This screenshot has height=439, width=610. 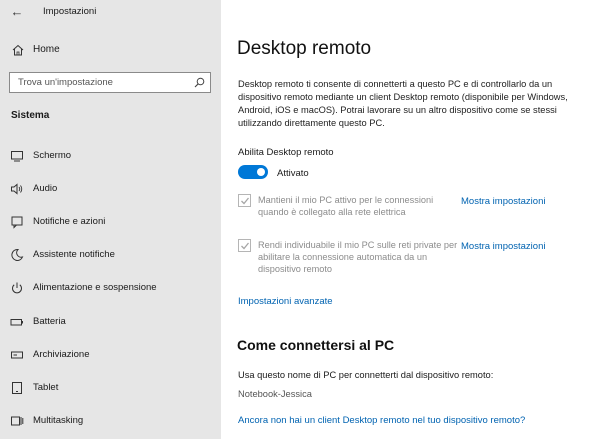 I want to click on sidebar-item-notifiche: Notifiche e azioni, so click(x=110, y=222).